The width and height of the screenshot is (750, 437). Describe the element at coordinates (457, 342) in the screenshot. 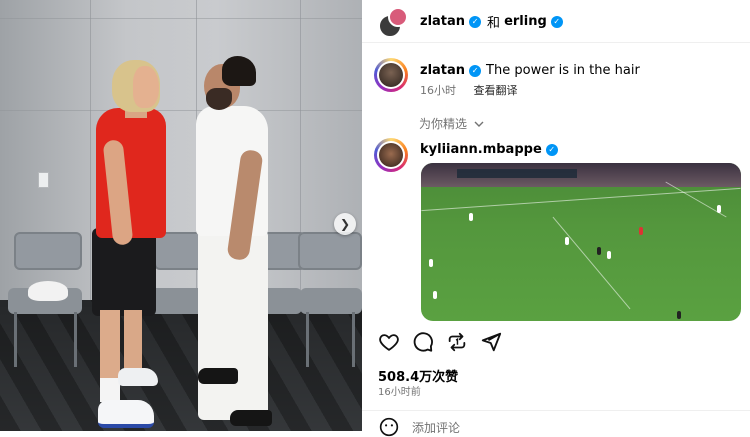

I see `repost-icon` at that location.